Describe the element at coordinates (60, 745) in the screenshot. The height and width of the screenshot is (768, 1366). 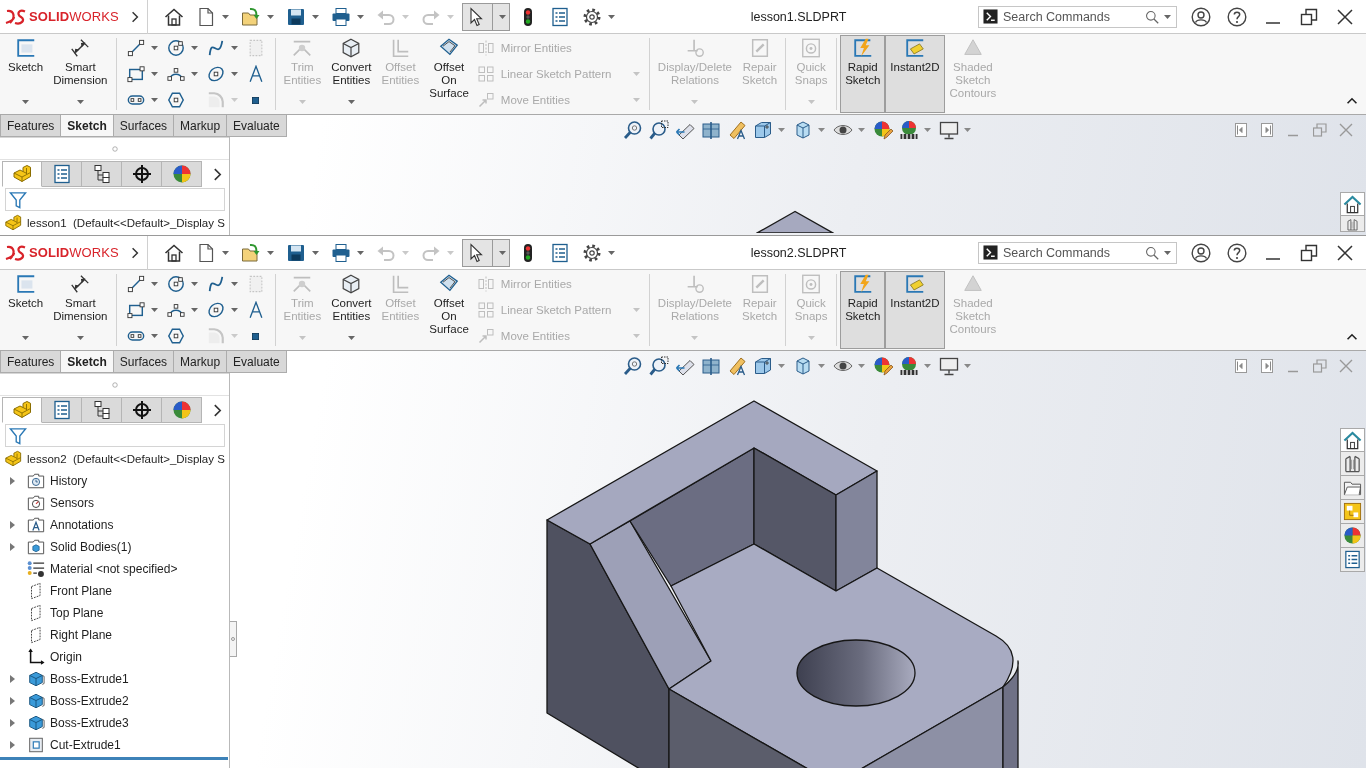
I see `tree-item: Cut-Extrude1` at that location.